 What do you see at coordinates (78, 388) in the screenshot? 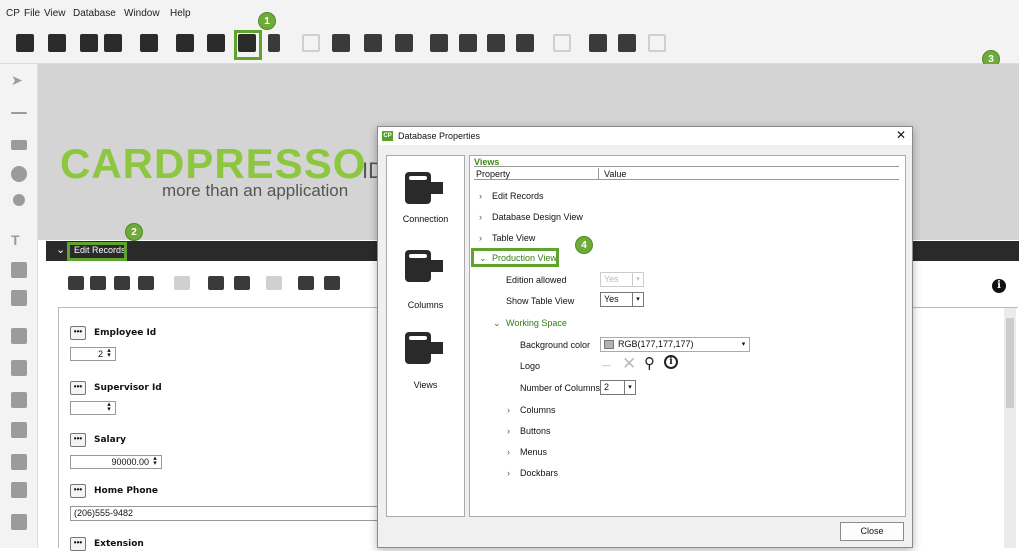
I see `supervisor-id-options-button: •••` at bounding box center [78, 388].